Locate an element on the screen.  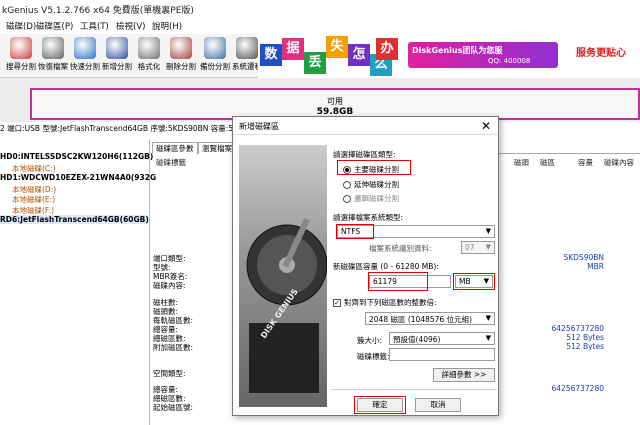
toolbar-button-5: 刪除分割 is located at coordinates (181, 55).